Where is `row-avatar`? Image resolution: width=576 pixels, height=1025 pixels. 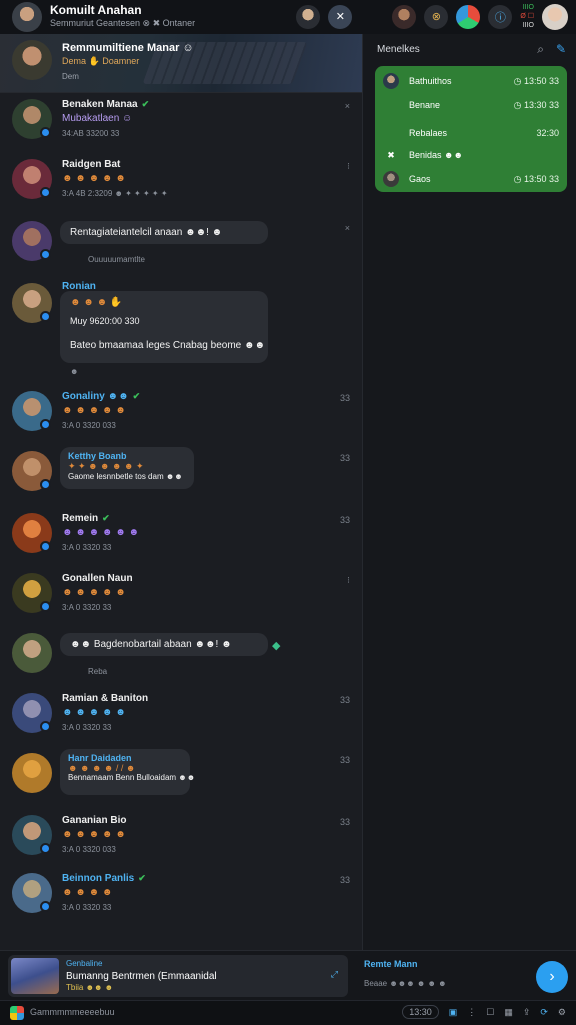
row-avatar is located at coordinates (391, 81).